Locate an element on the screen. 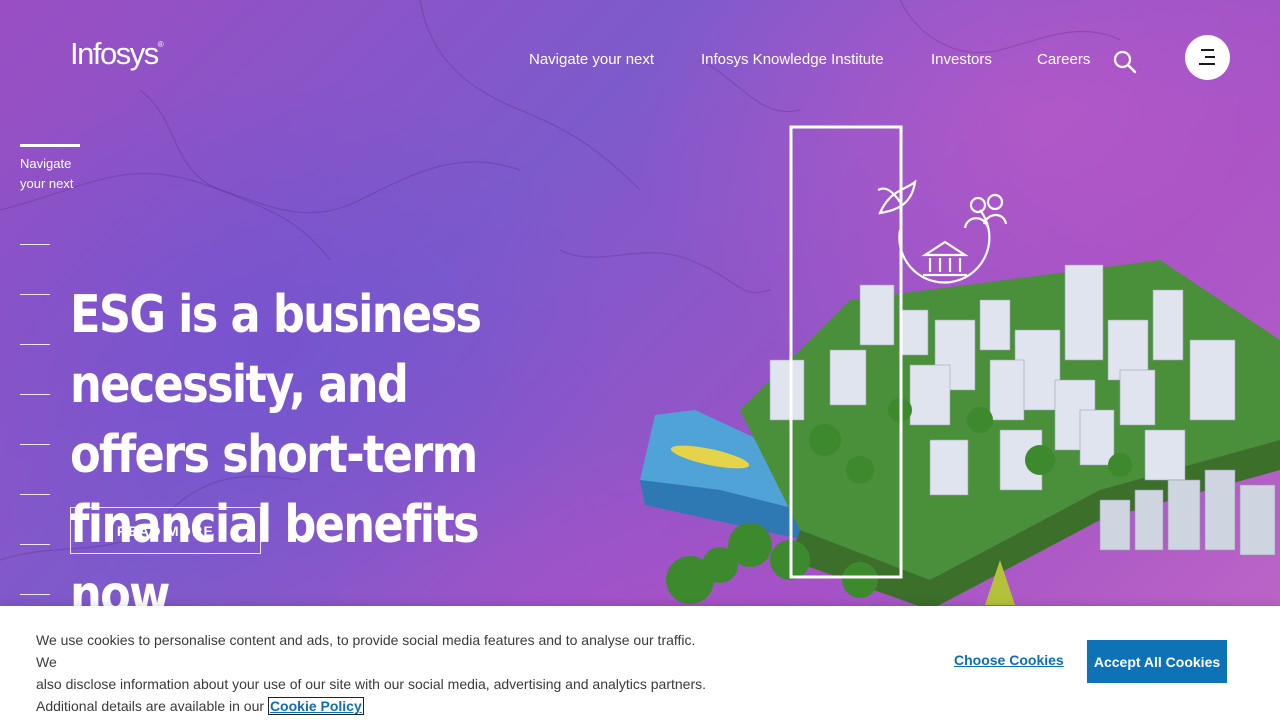 This screenshot has width=1280, height=720. slide-label-line2: your next is located at coordinates (47, 183).